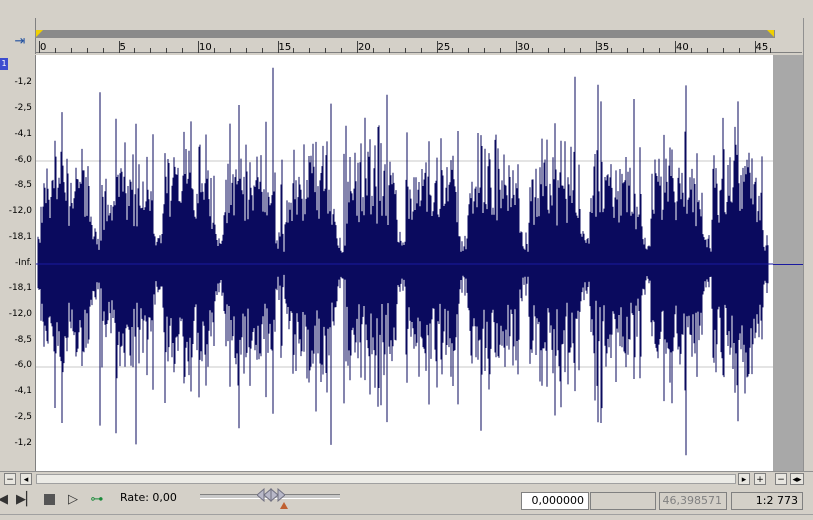  What do you see at coordinates (39, 33) in the screenshot?
I see `region-start-marker-icon` at bounding box center [39, 33].